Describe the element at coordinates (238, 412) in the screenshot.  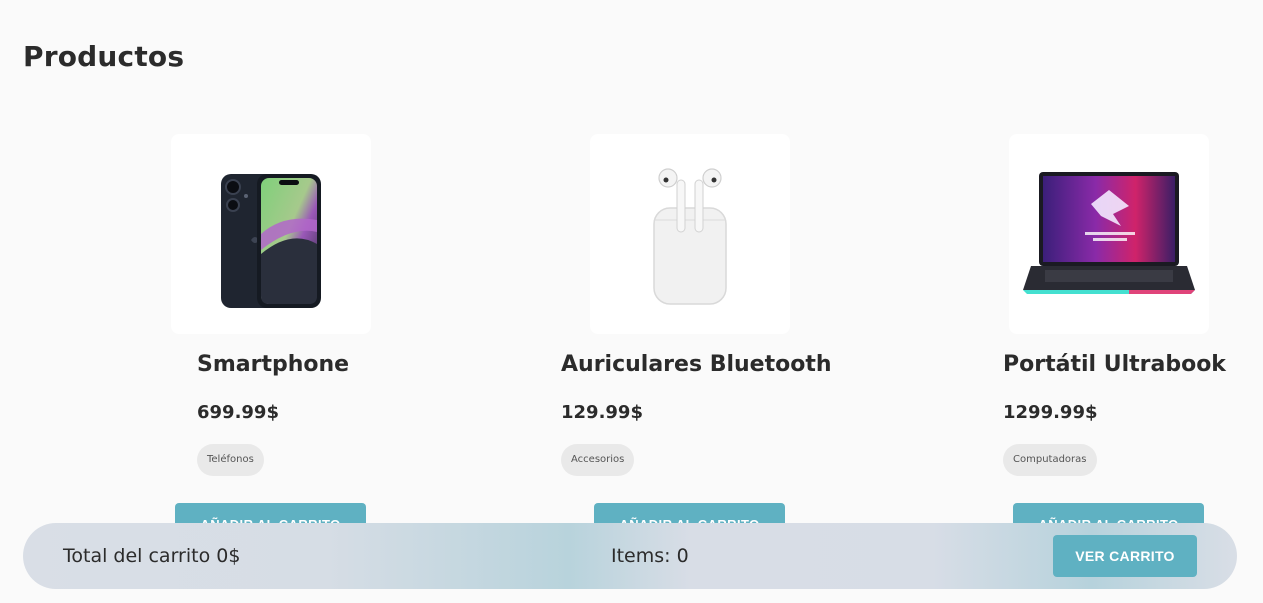
I see `product-price: 699.99$` at that location.